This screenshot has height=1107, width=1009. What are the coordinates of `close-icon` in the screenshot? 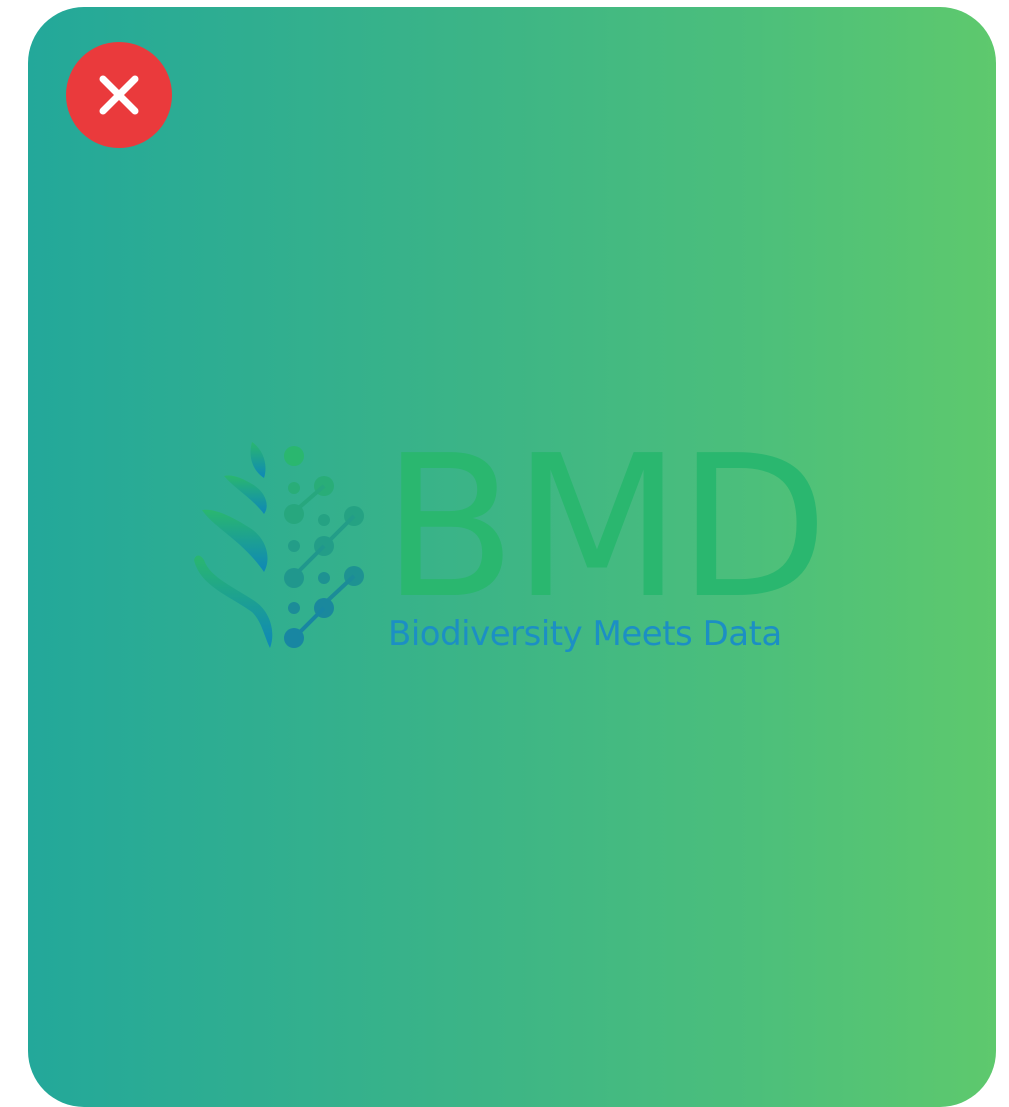 It's located at (119, 95).